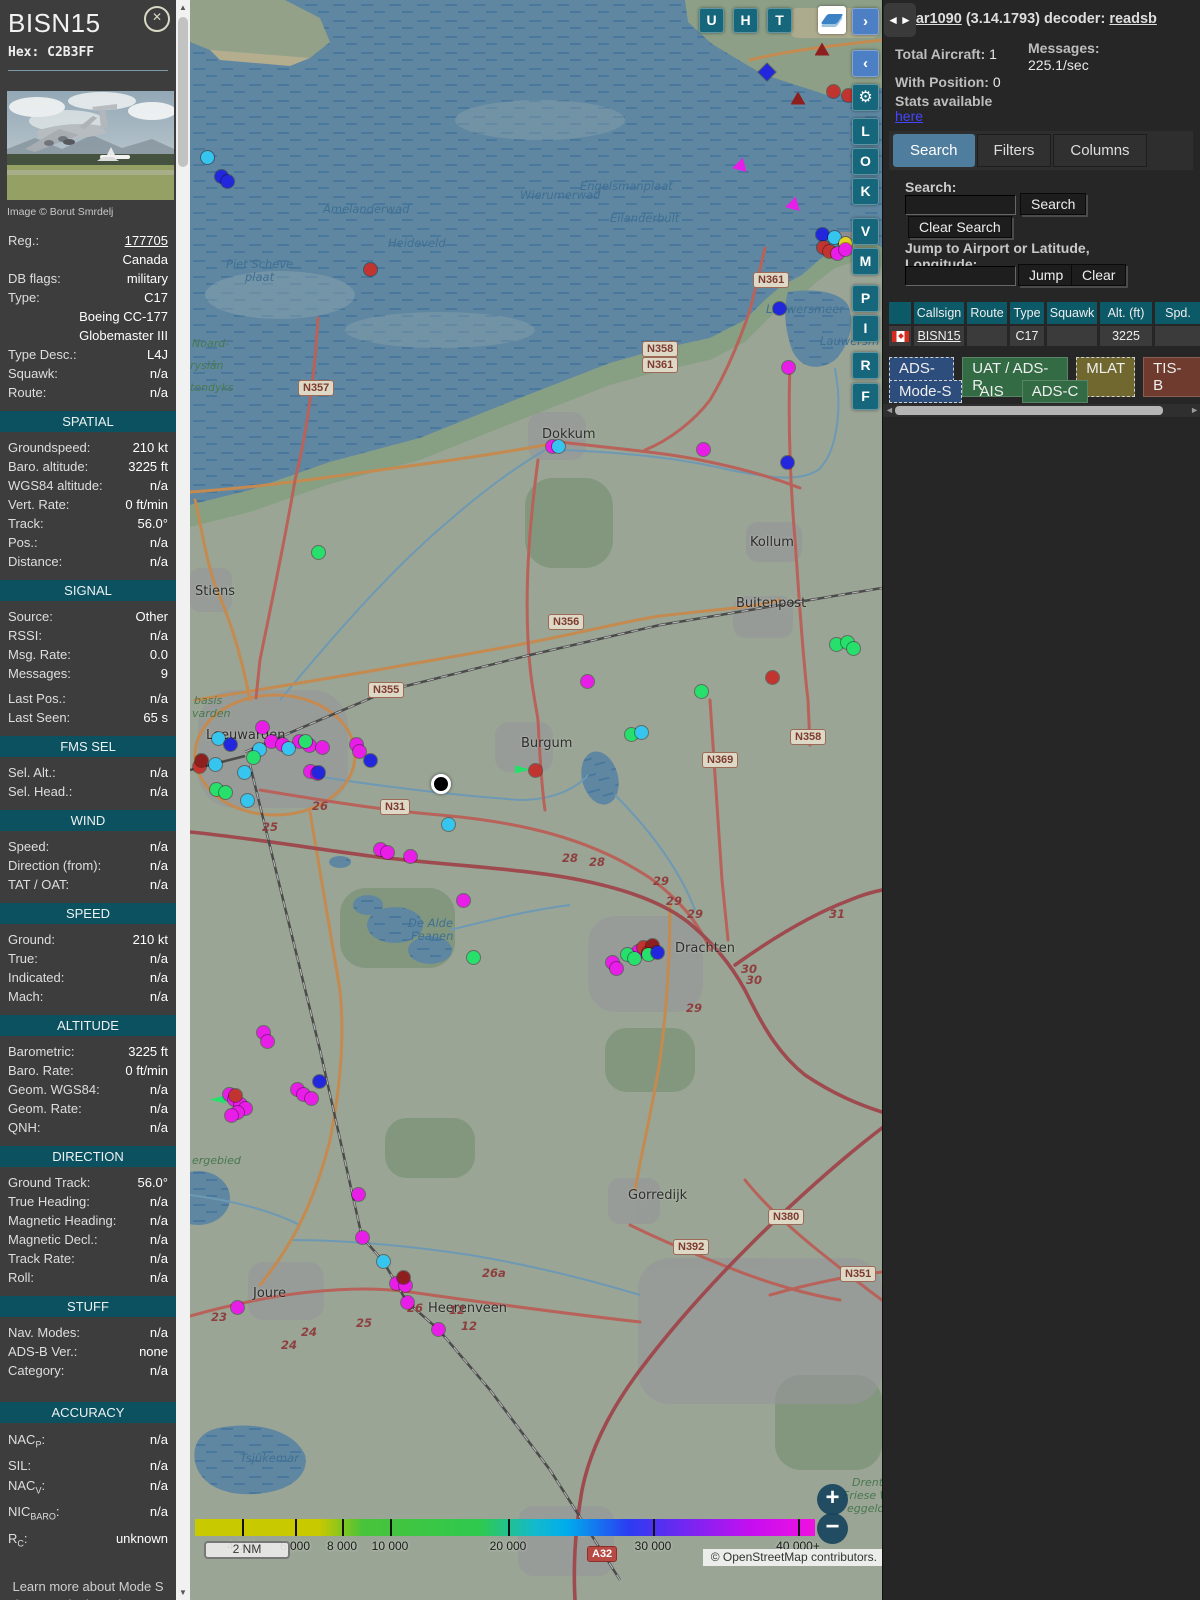 The height and width of the screenshot is (1600, 1200). Describe the element at coordinates (865, 131) in the screenshot. I see `map-button-L: L` at that location.